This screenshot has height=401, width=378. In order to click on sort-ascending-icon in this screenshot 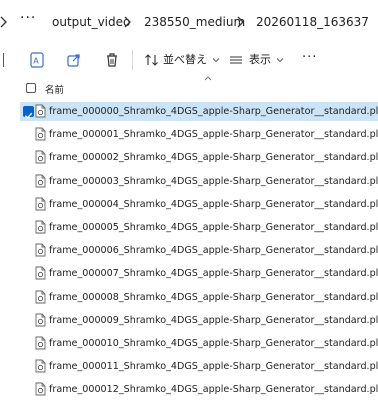, I will do `click(208, 78)`.